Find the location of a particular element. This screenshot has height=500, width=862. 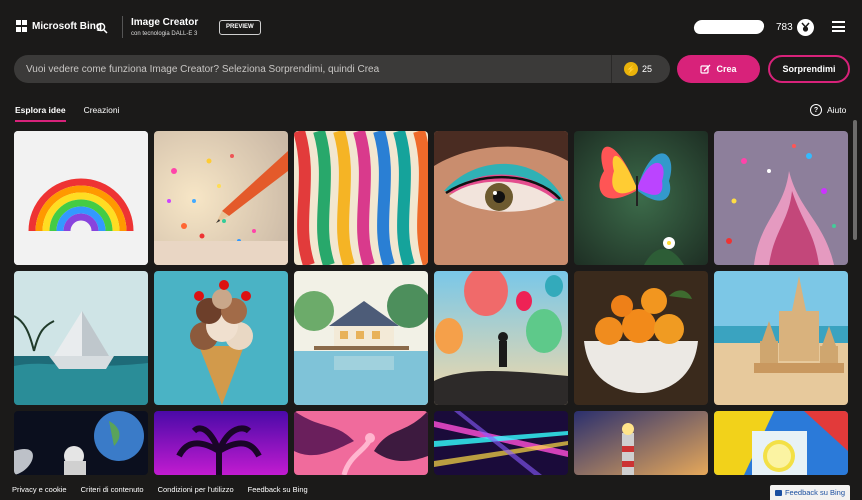

search-icon is located at coordinates (102, 28).